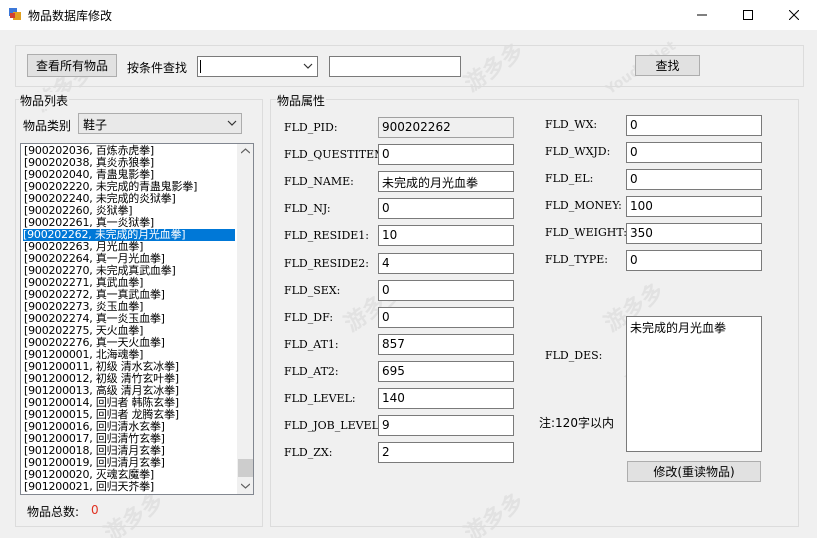 The height and width of the screenshot is (538, 817). Describe the element at coordinates (245, 319) in the screenshot. I see `list-scrollbar` at that location.